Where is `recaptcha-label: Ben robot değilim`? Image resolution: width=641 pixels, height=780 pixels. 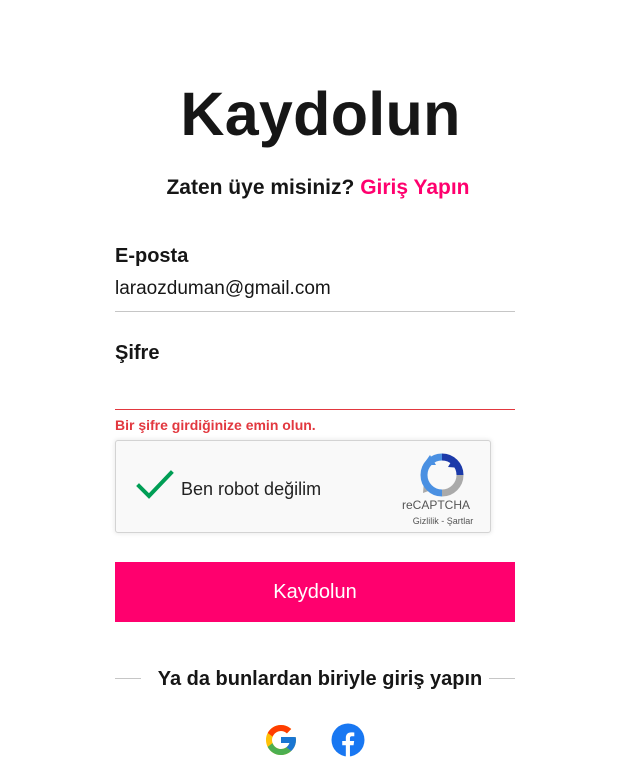 recaptcha-label: Ben robot değilim is located at coordinates (251, 489).